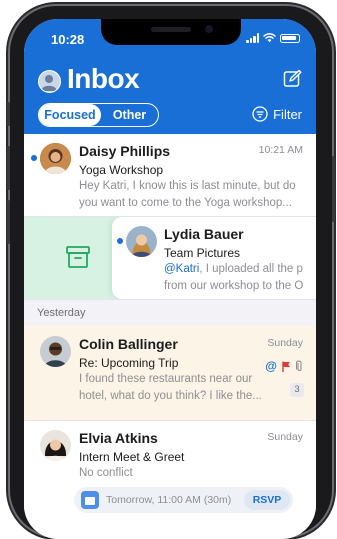  Describe the element at coordinates (280, 150) in the screenshot. I see `message-time: 10:21 AM` at that location.